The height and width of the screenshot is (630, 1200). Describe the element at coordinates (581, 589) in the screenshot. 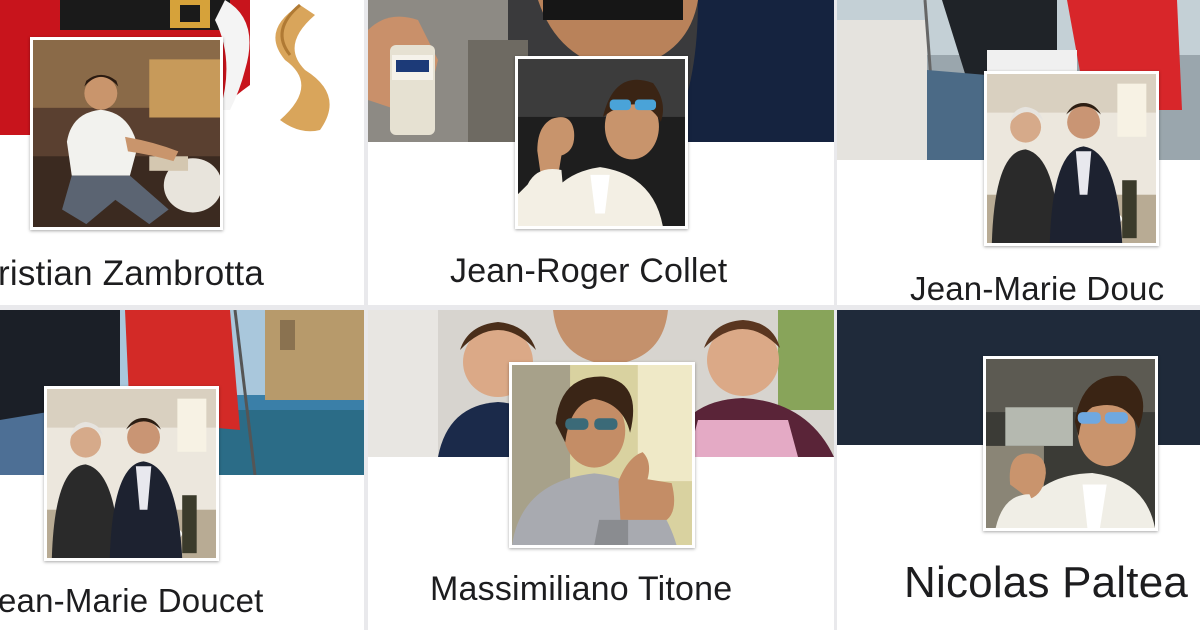

I see `profile-name-5: Massimiliano Titone` at that location.